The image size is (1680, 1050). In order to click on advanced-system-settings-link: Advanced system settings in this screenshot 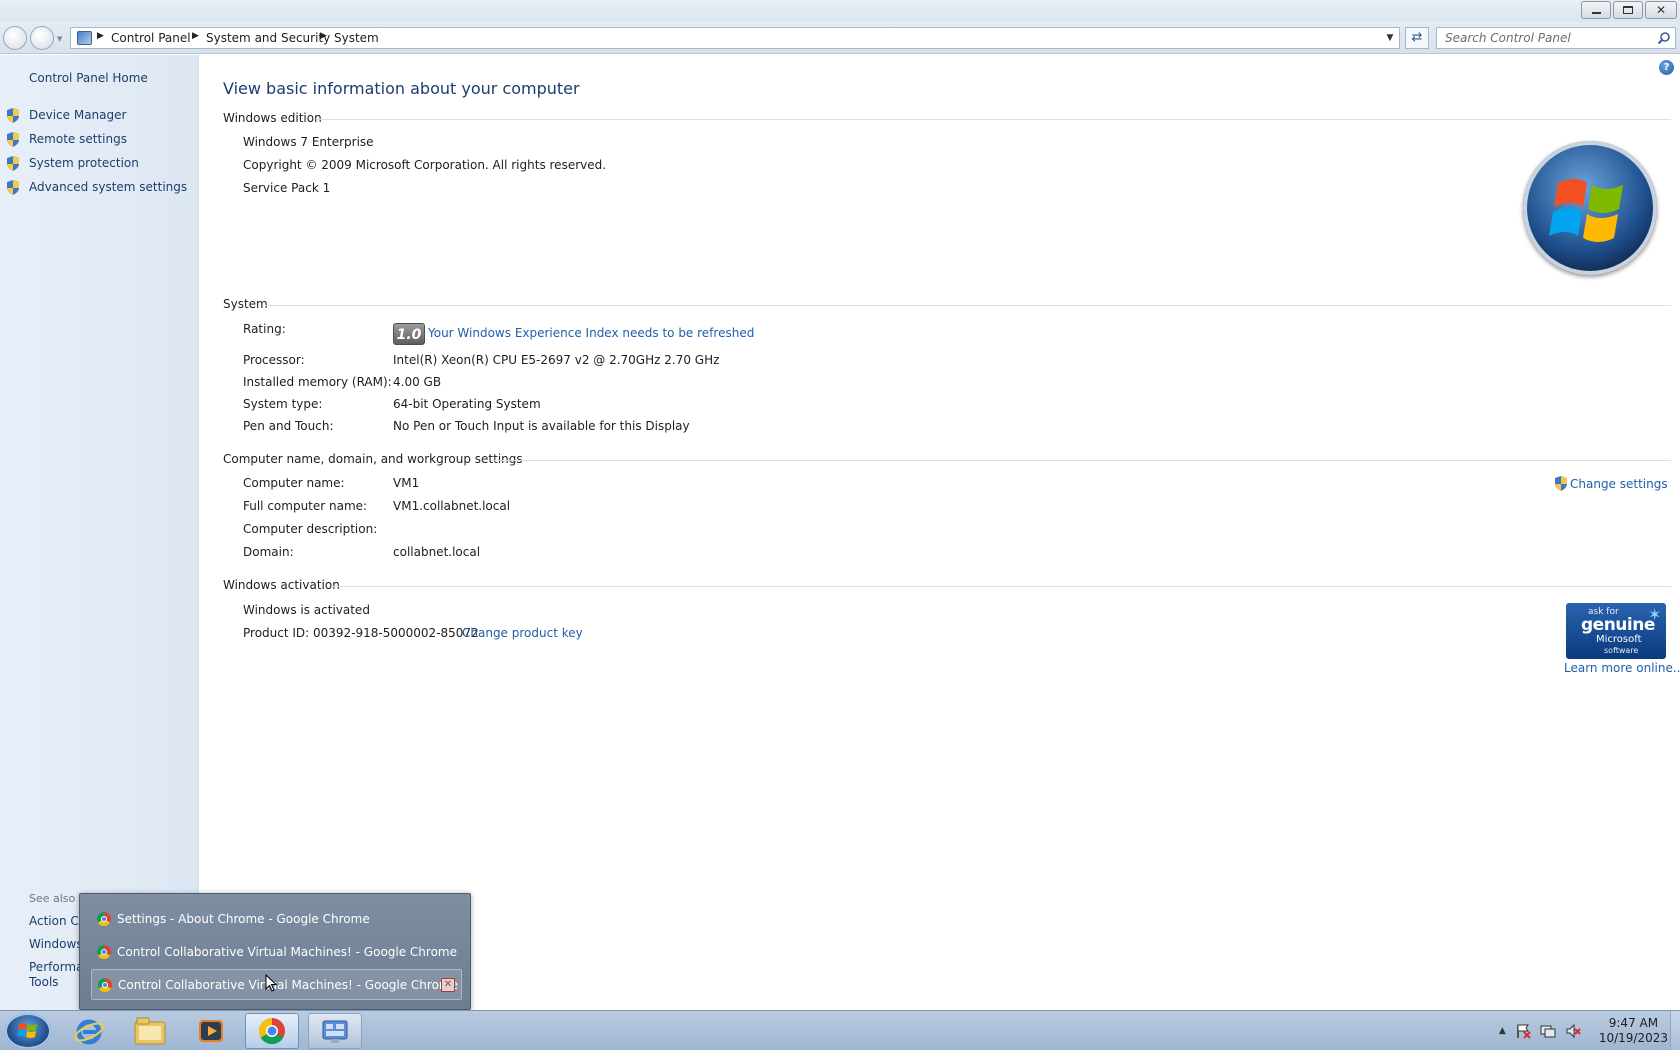, I will do `click(96, 187)`.